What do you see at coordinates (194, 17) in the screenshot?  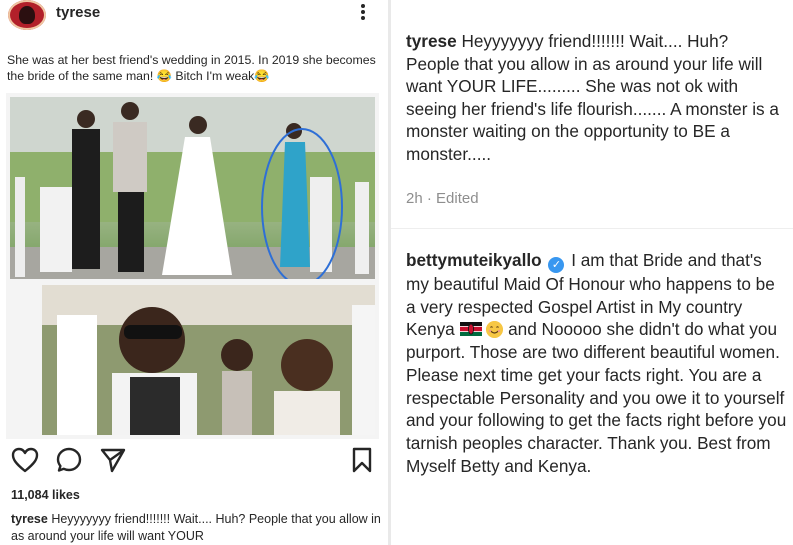 I see `post-header: tyrese` at bounding box center [194, 17].